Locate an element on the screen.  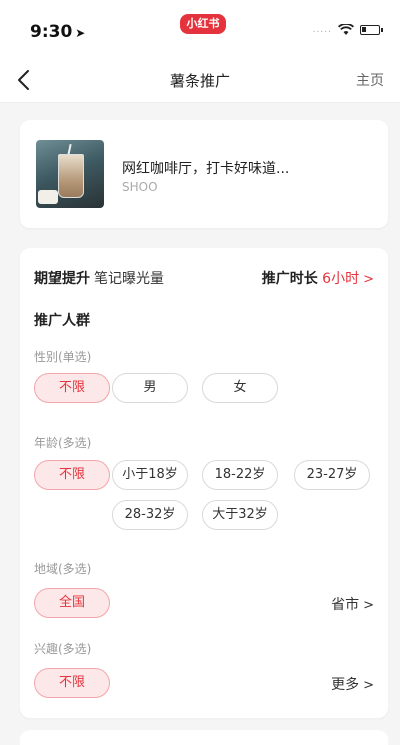
region-label: 地域(多选) is located at coordinates (63, 569).